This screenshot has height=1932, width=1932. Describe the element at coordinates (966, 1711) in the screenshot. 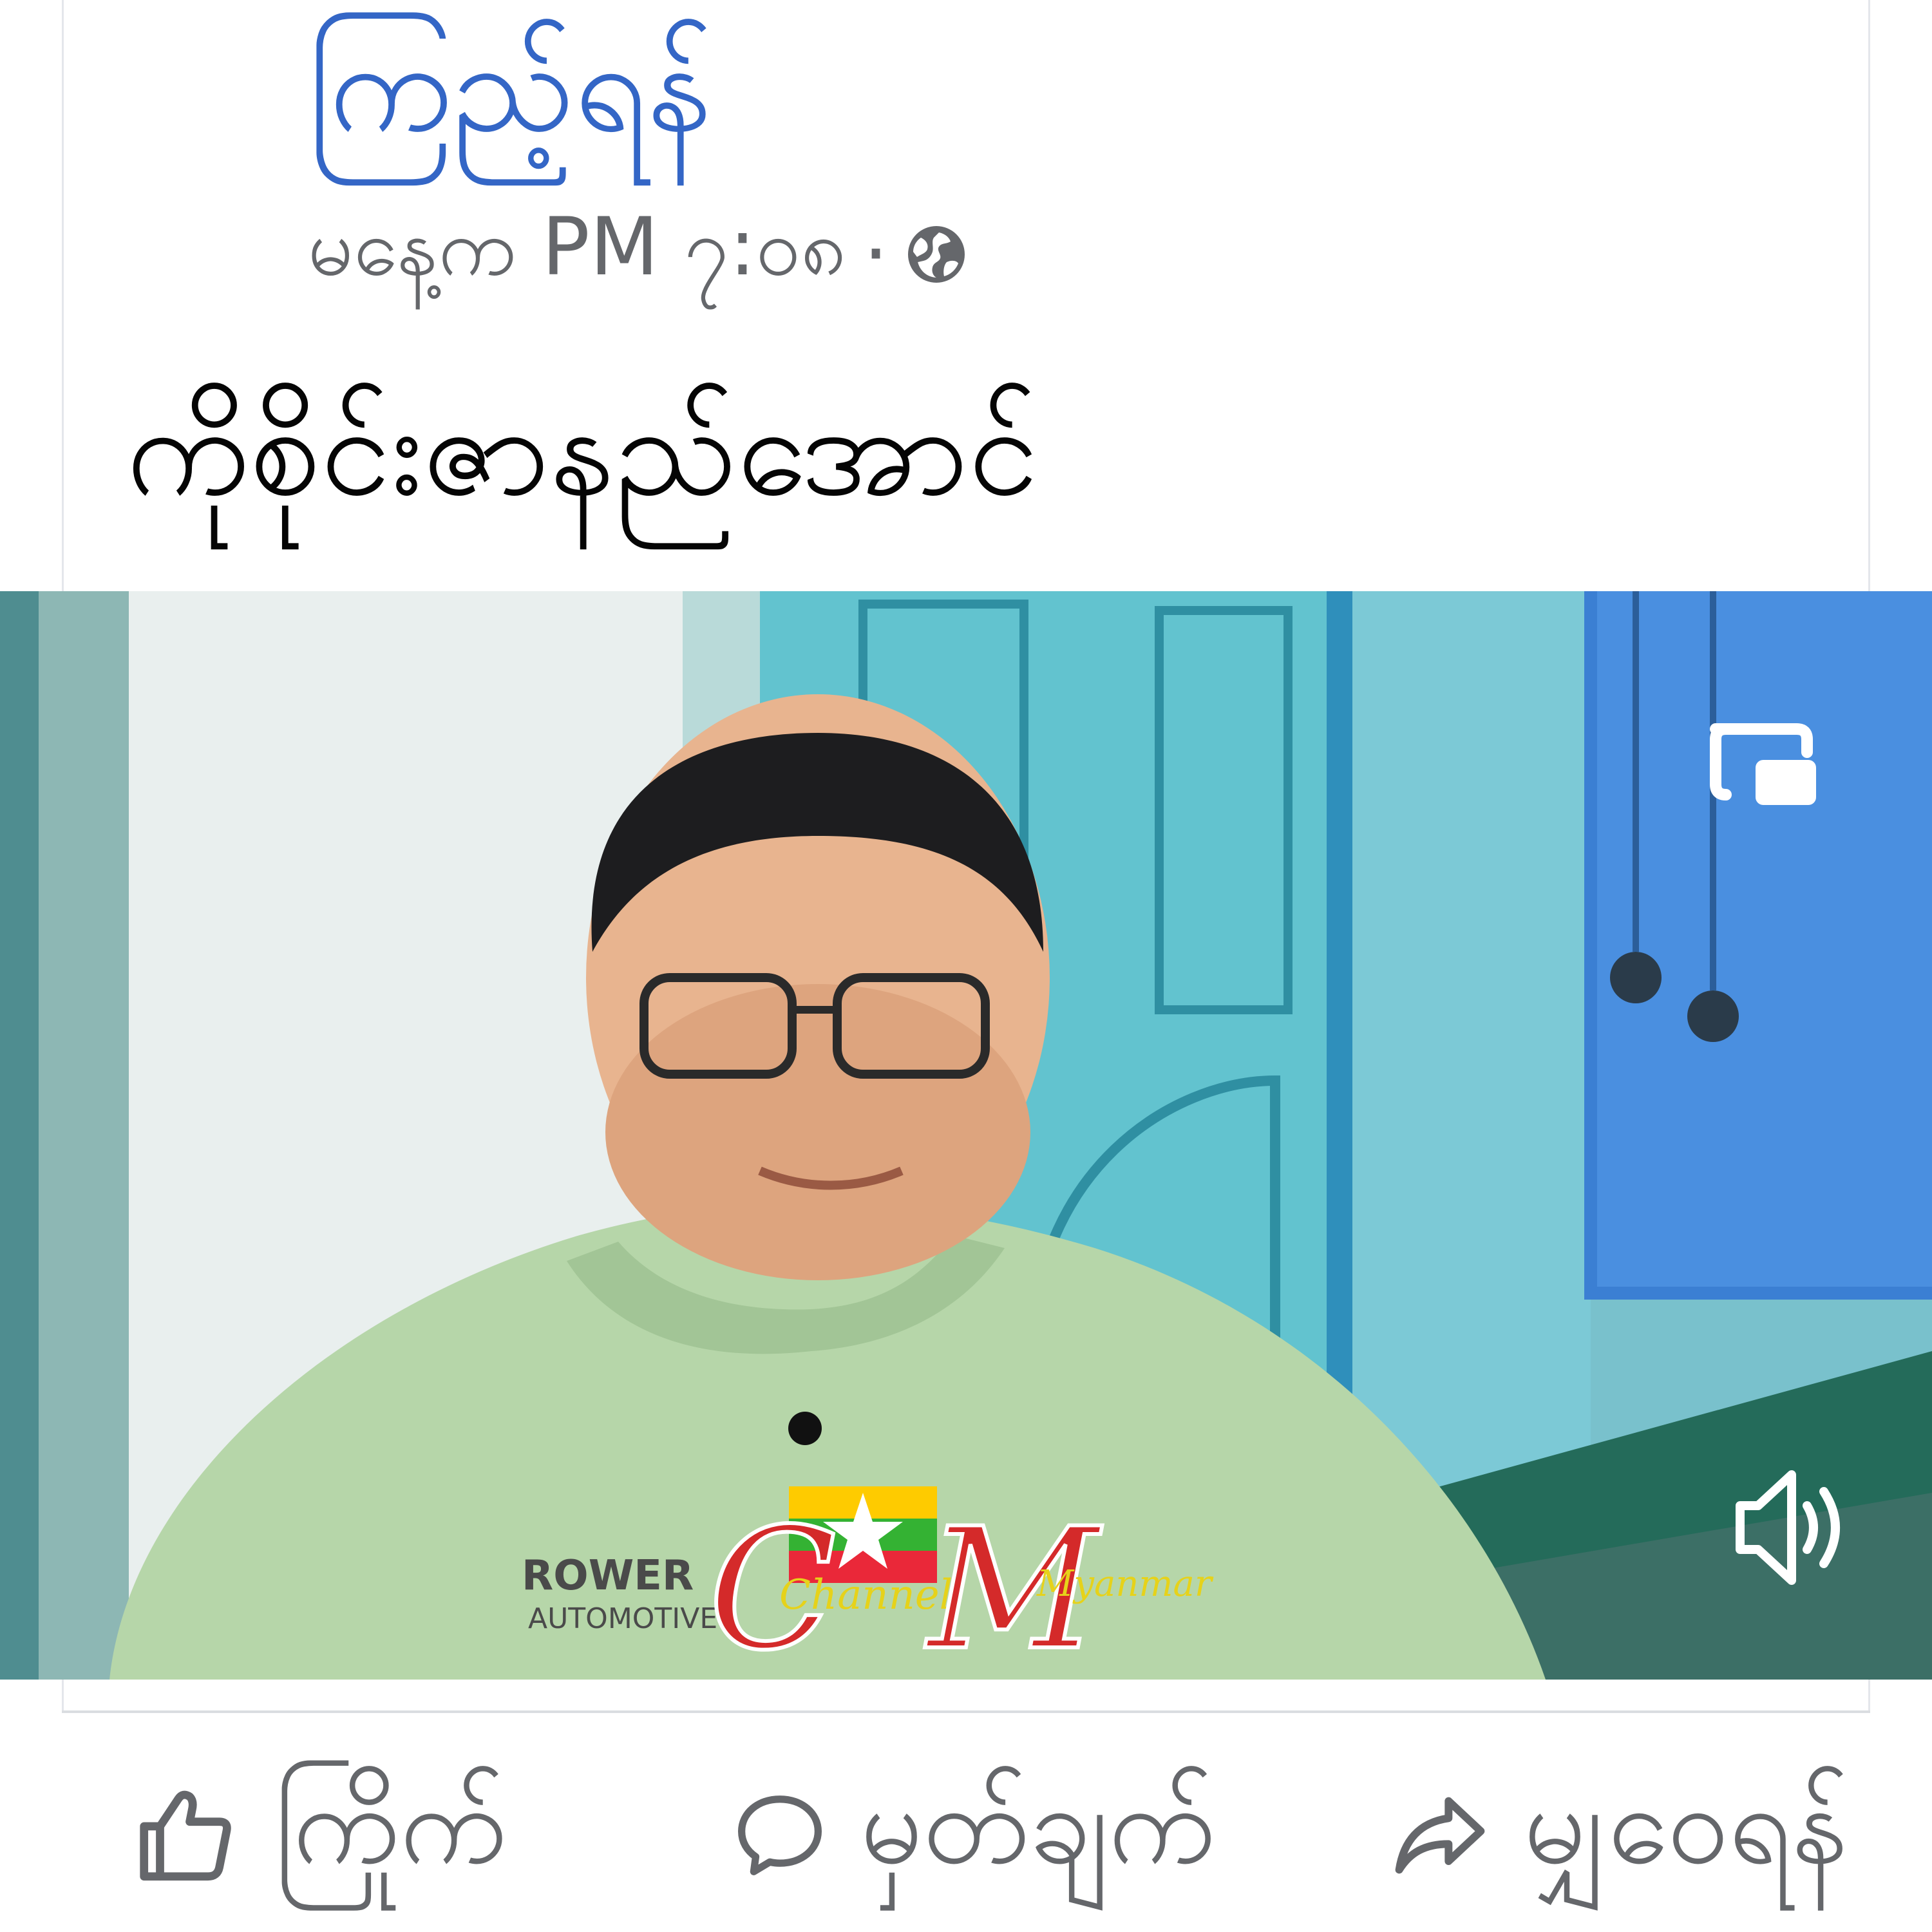

I see `card-divider` at that location.